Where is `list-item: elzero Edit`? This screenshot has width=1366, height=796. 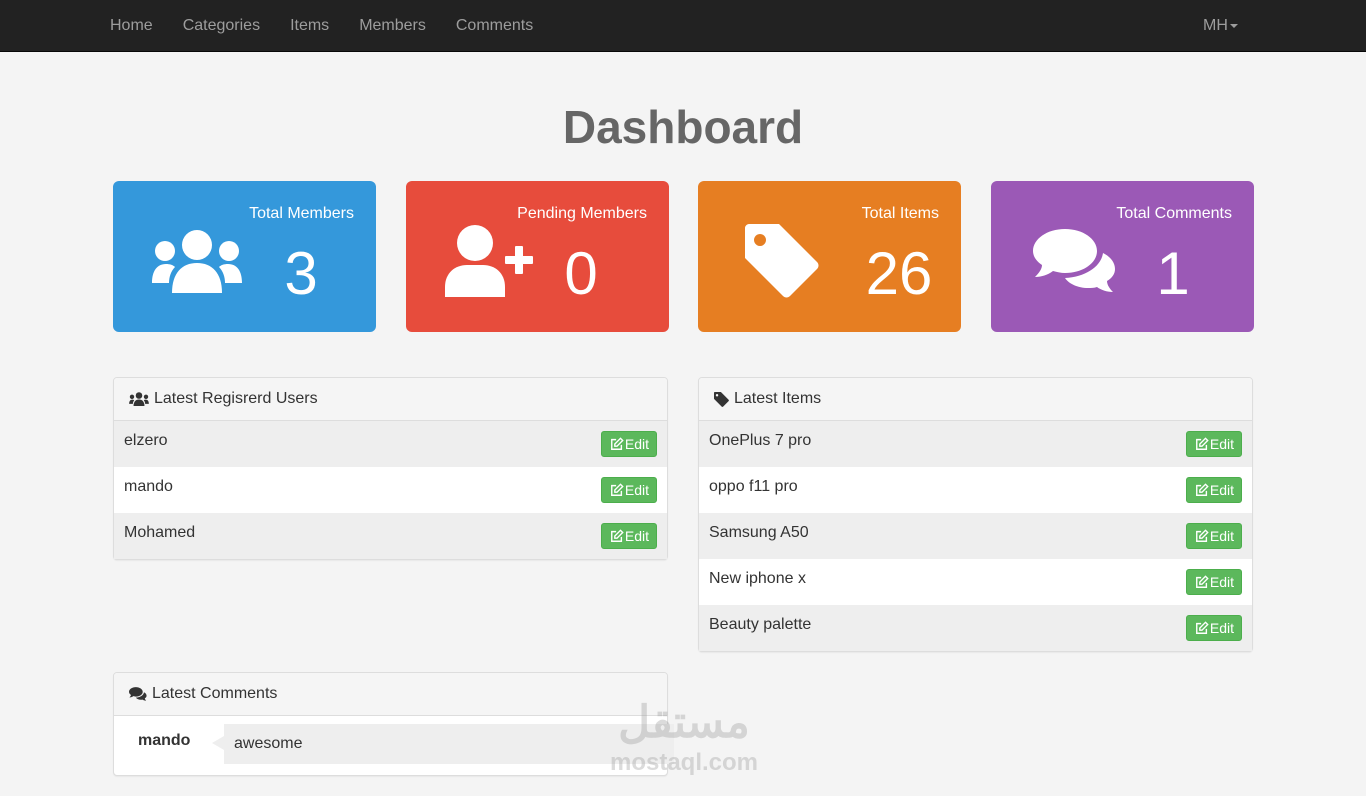
list-item: elzero Edit is located at coordinates (390, 444).